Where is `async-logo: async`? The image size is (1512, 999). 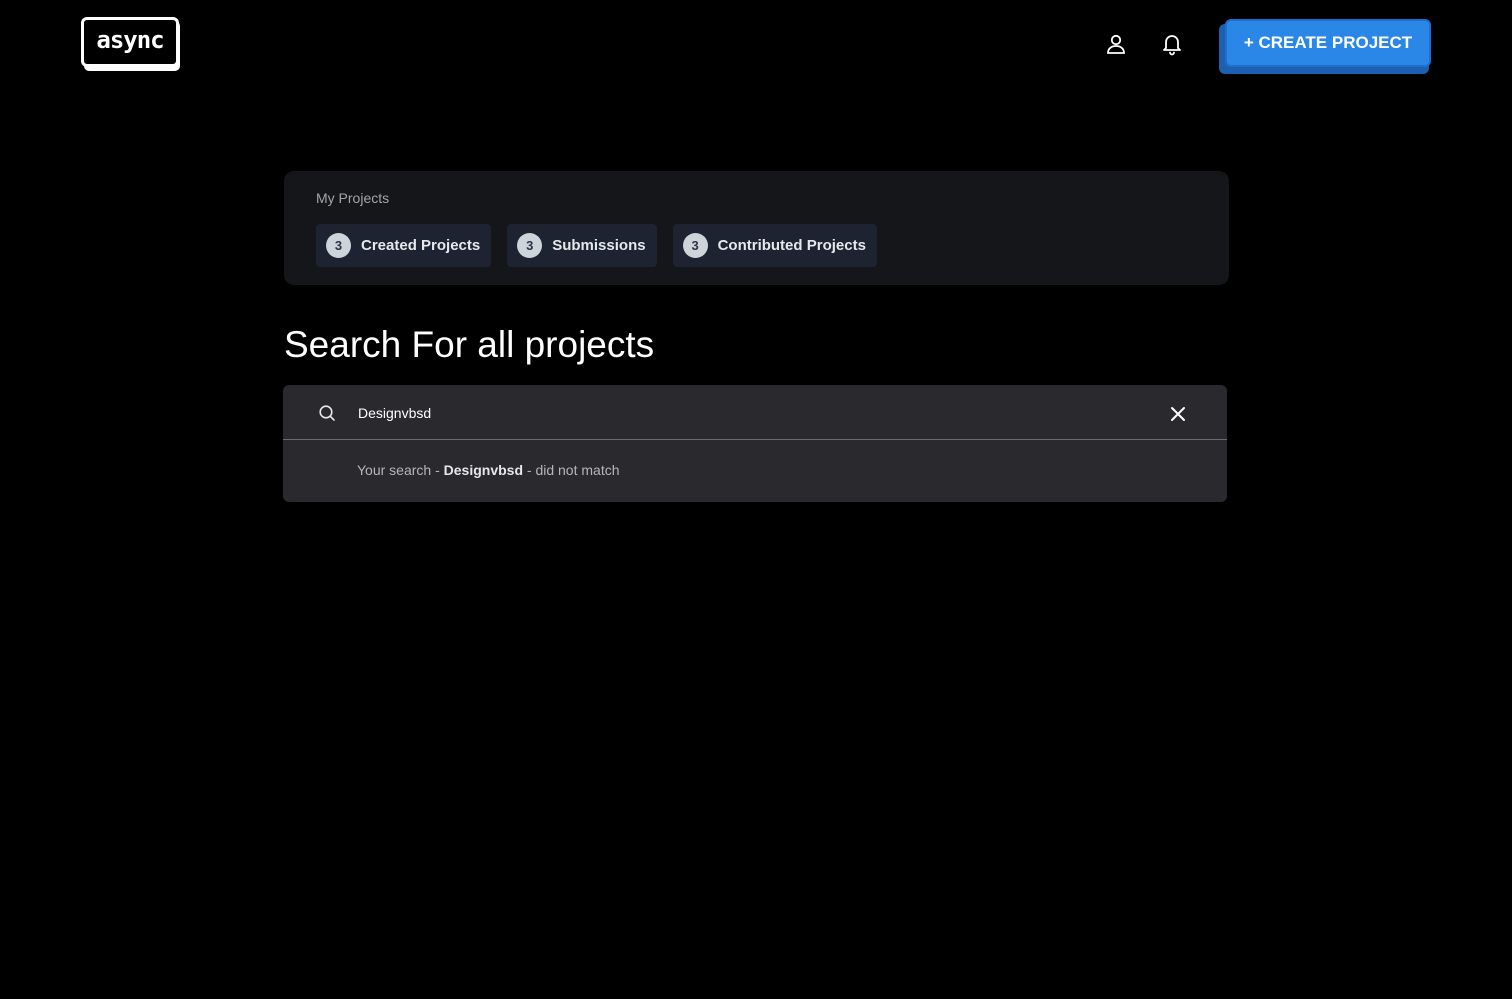 async-logo: async is located at coordinates (130, 44).